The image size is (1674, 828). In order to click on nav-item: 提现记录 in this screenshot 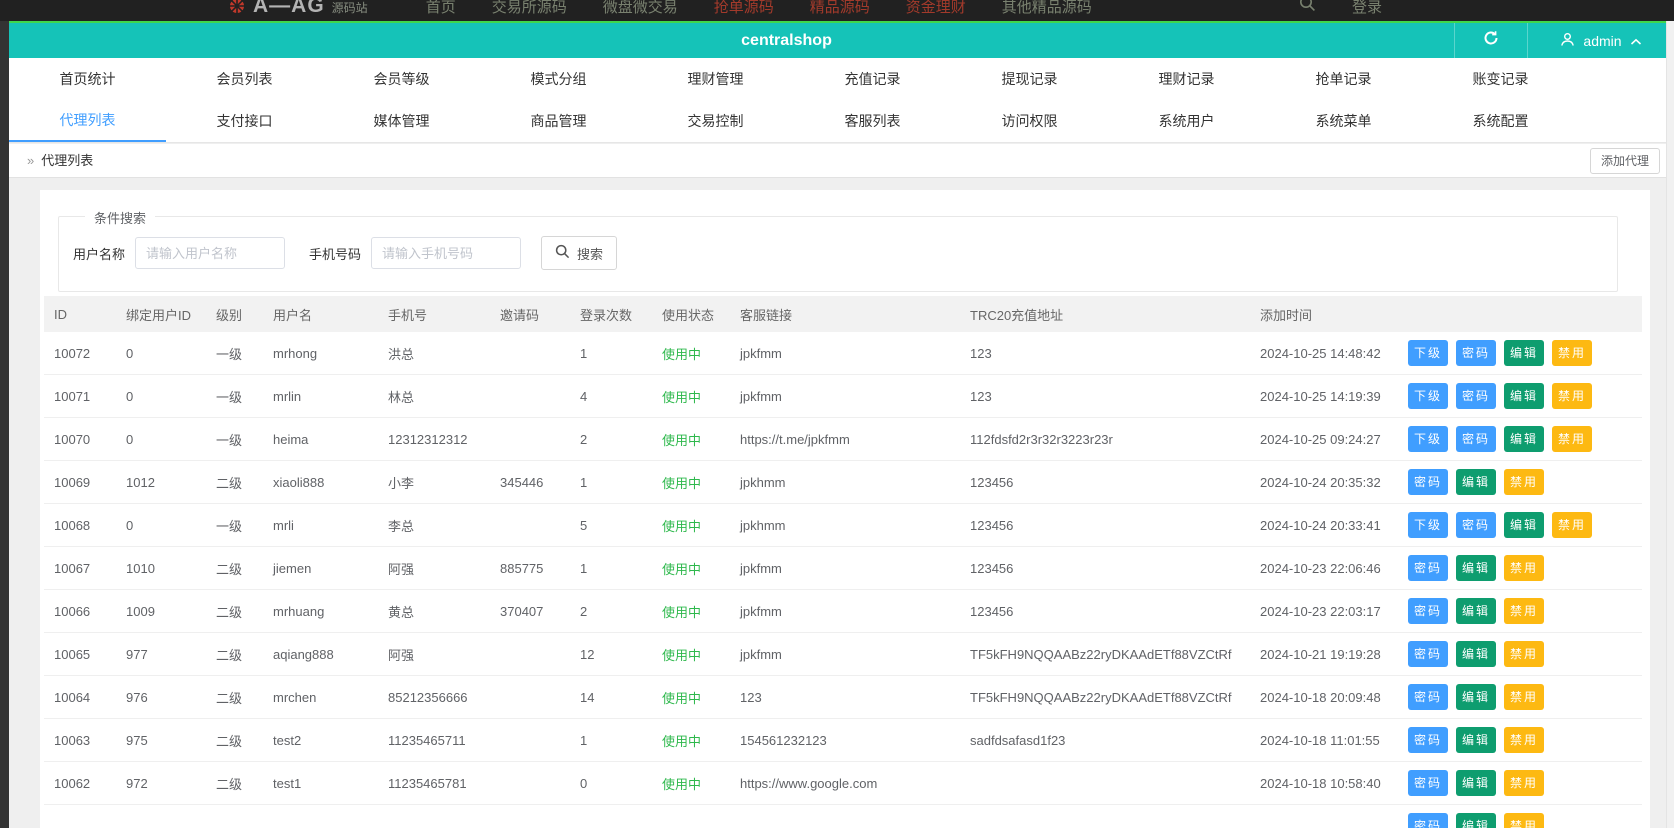, I will do `click(1029, 79)`.